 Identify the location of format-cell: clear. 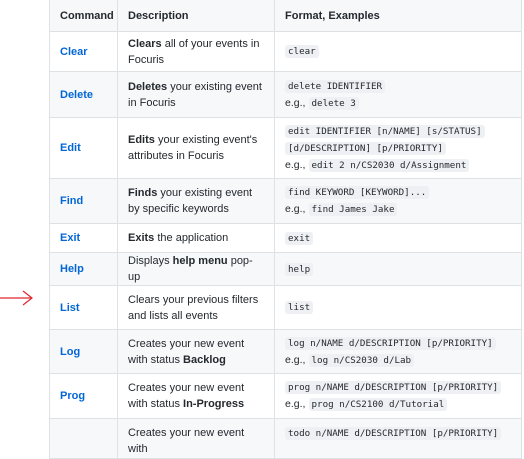
(398, 51).